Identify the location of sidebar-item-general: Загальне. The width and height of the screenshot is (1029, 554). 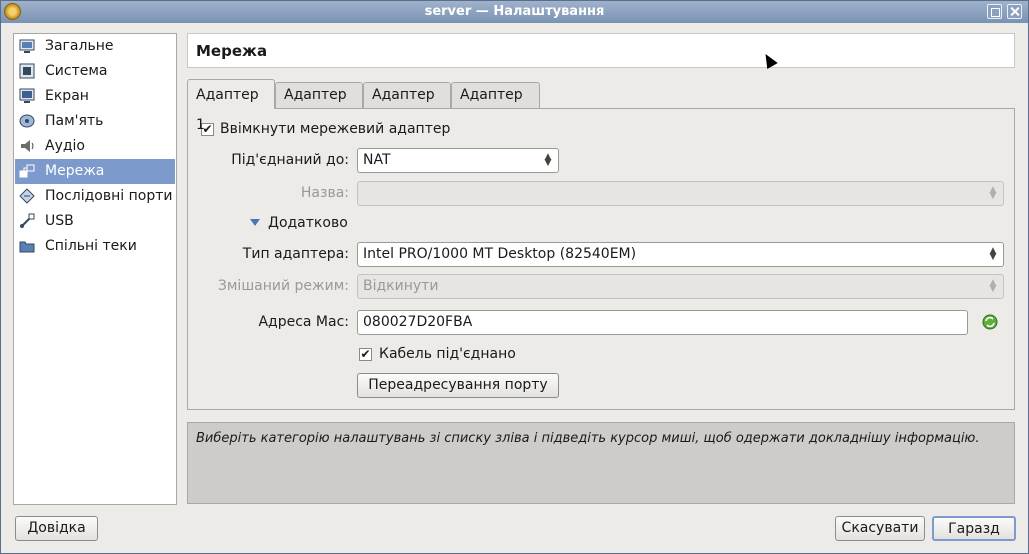
(95, 46).